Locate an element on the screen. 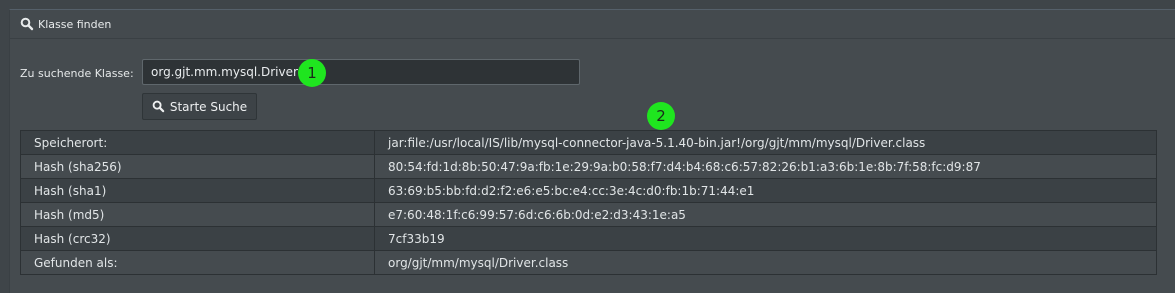 The image size is (1175, 293). table-row: Hash (crc32) 7cf33b19 is located at coordinates (588, 238).